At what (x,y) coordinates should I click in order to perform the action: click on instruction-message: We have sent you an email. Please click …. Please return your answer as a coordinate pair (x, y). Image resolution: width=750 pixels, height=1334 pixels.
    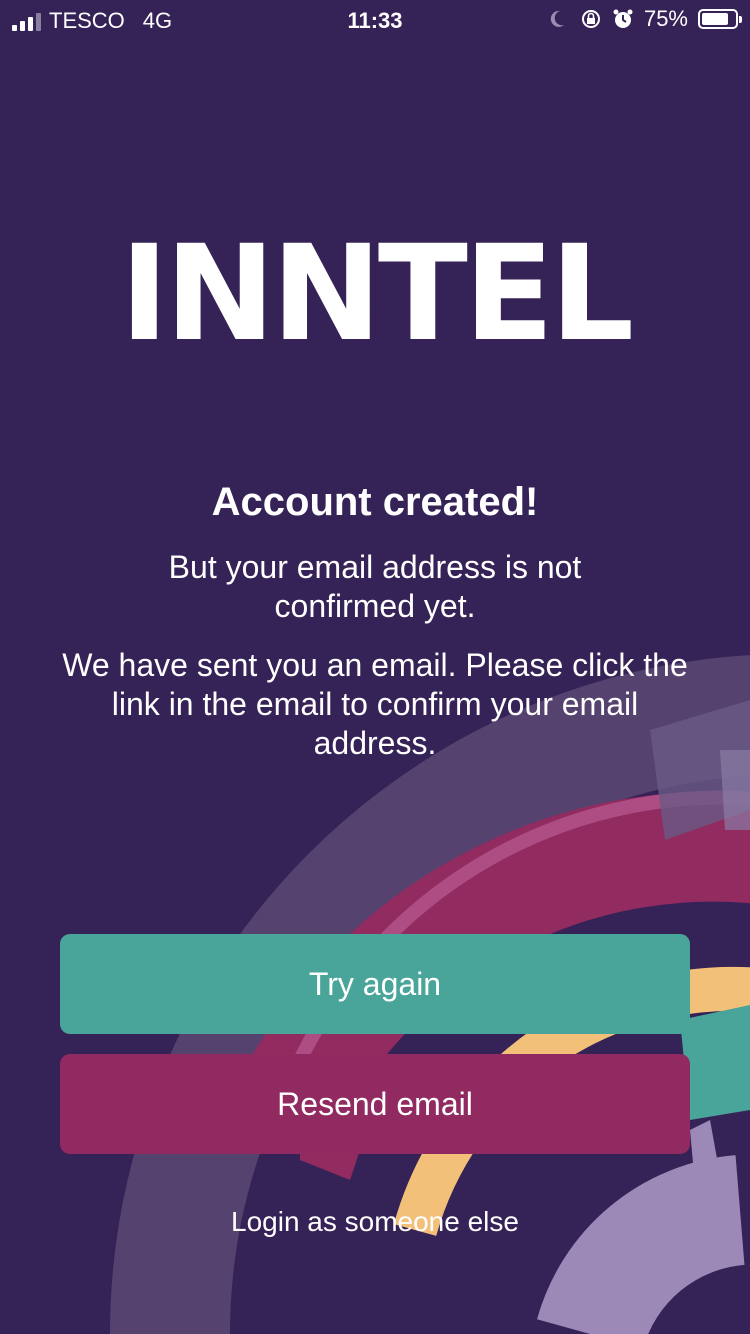
    Looking at the image, I should click on (375, 704).